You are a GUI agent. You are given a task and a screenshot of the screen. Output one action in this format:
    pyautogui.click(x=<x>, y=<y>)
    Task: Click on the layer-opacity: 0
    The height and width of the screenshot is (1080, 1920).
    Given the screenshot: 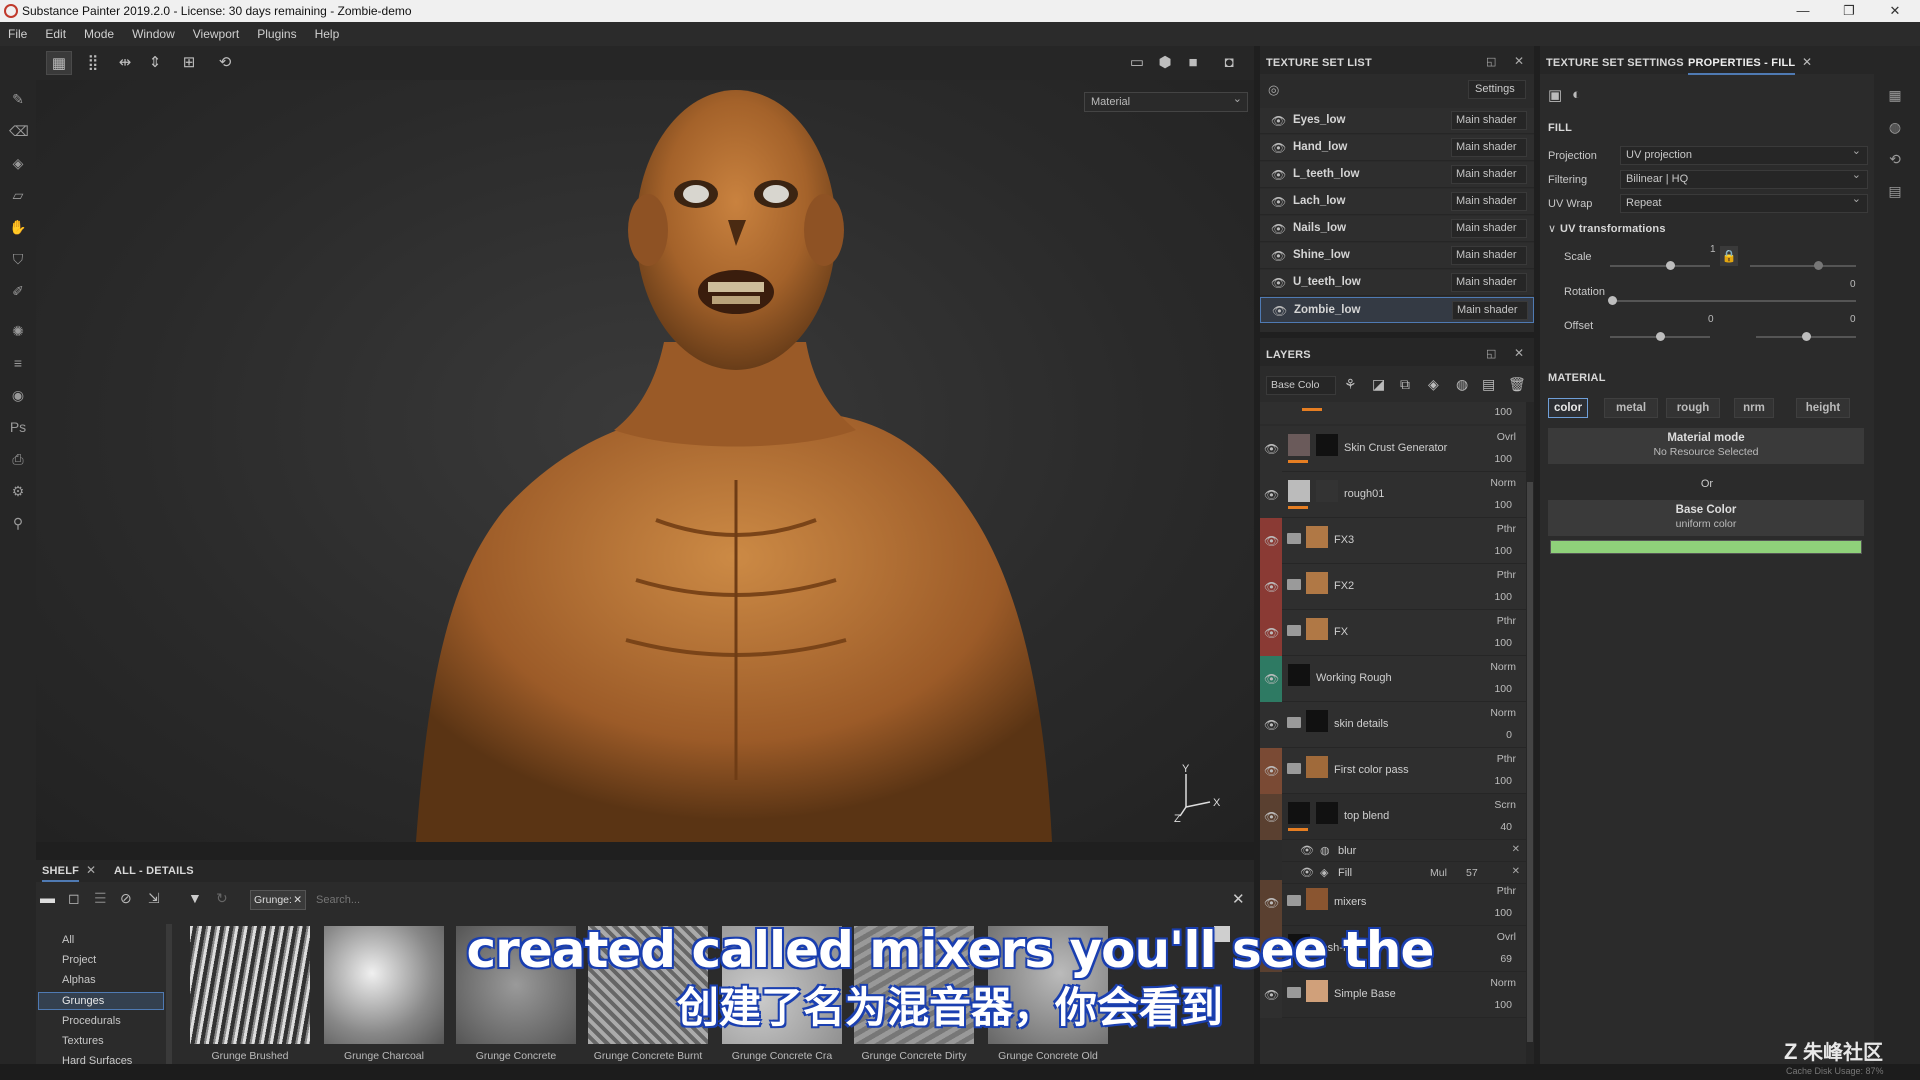 What is the action you would take?
    pyautogui.click(x=1509, y=735)
    